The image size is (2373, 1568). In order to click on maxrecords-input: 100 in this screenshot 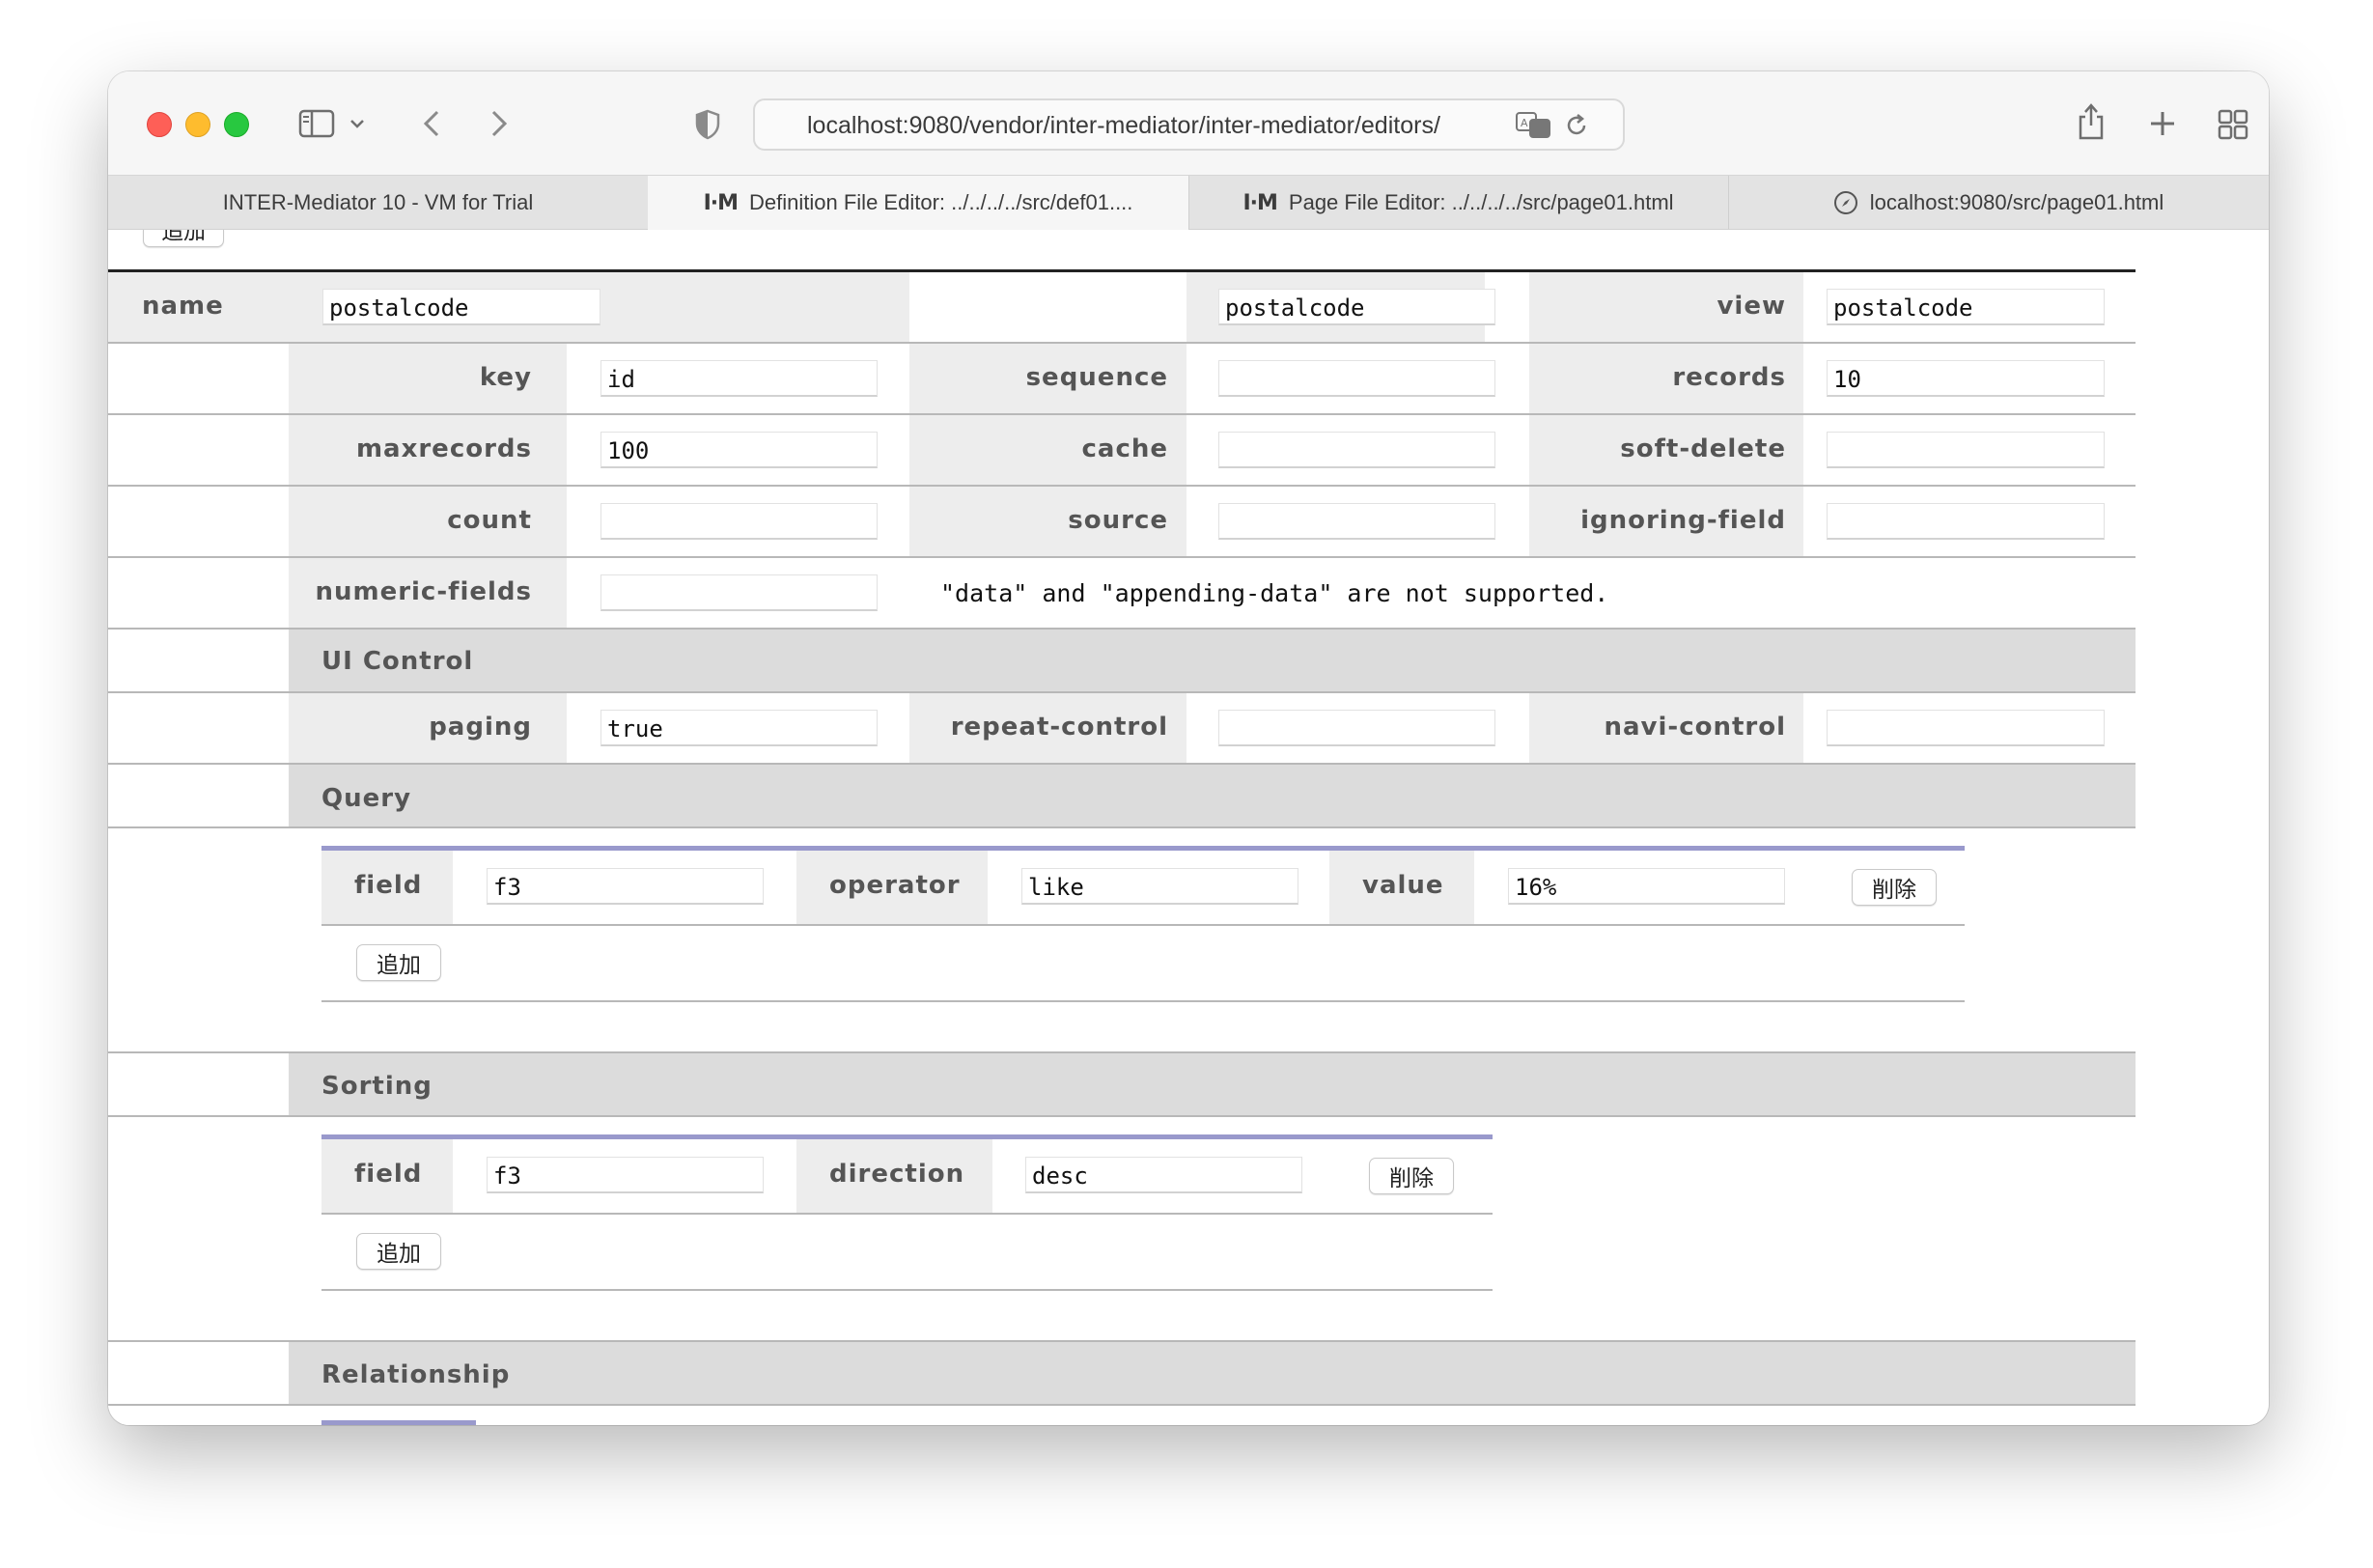, I will do `click(739, 450)`.